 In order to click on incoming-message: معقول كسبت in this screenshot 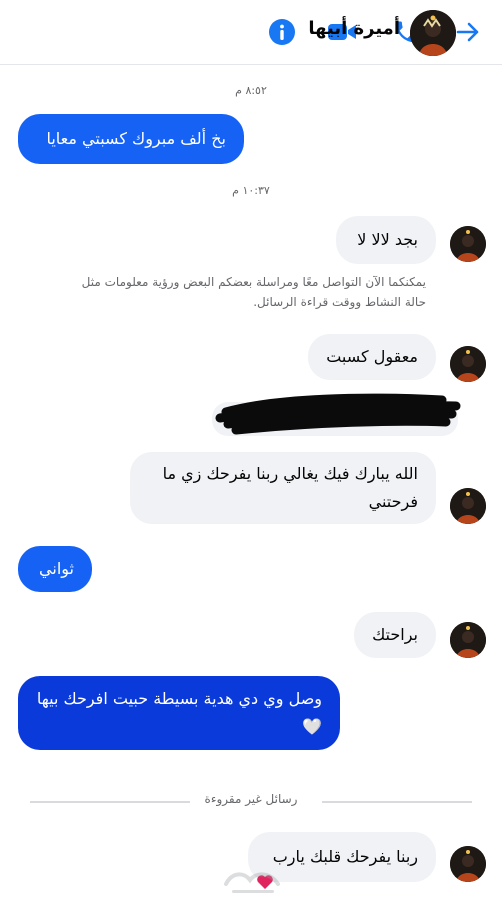, I will do `click(372, 357)`.